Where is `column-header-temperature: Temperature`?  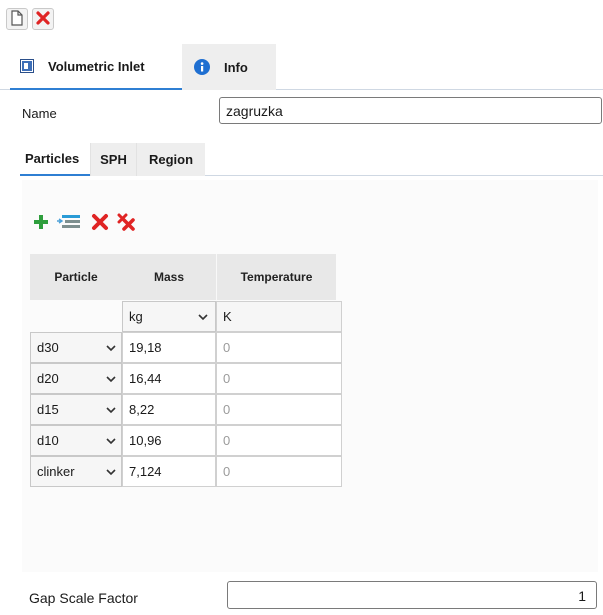
column-header-temperature: Temperature is located at coordinates (276, 277).